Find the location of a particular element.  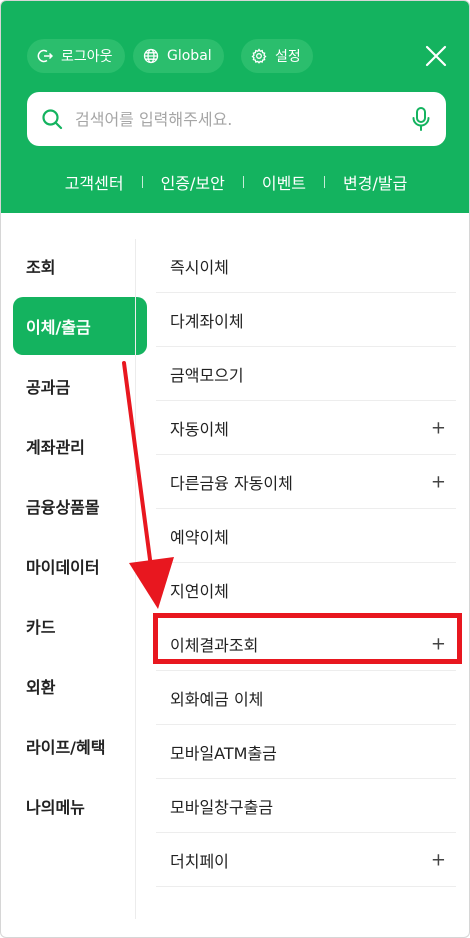

settings-button: 설정 is located at coordinates (277, 56).